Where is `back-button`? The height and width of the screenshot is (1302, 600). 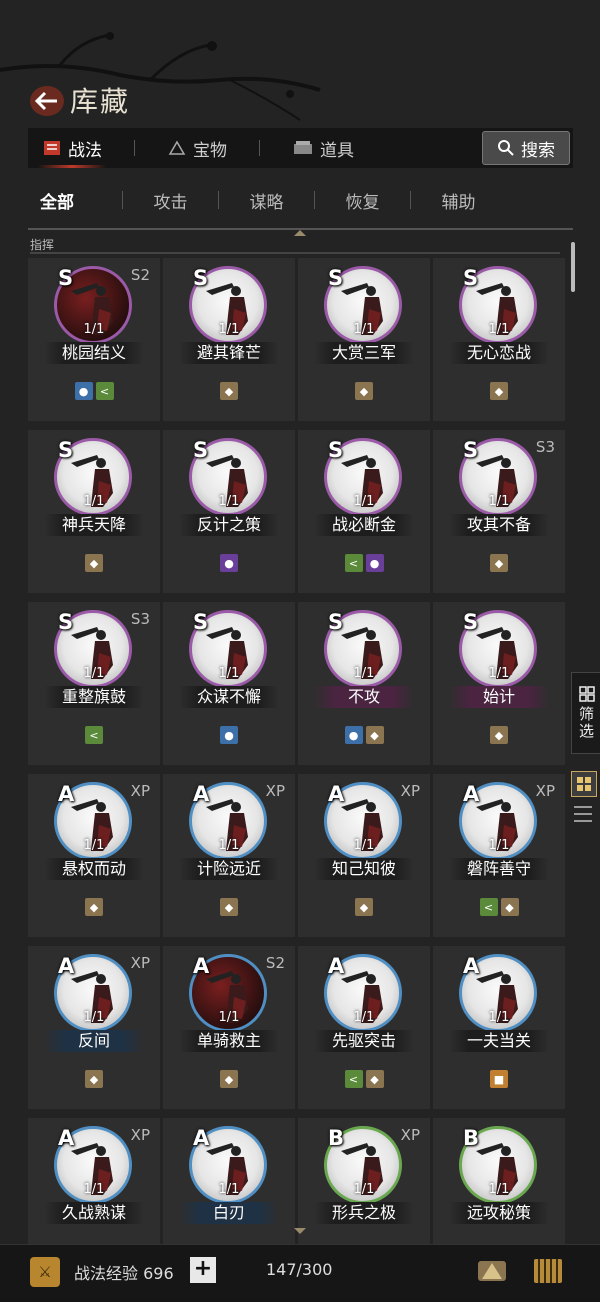
back-button is located at coordinates (47, 101).